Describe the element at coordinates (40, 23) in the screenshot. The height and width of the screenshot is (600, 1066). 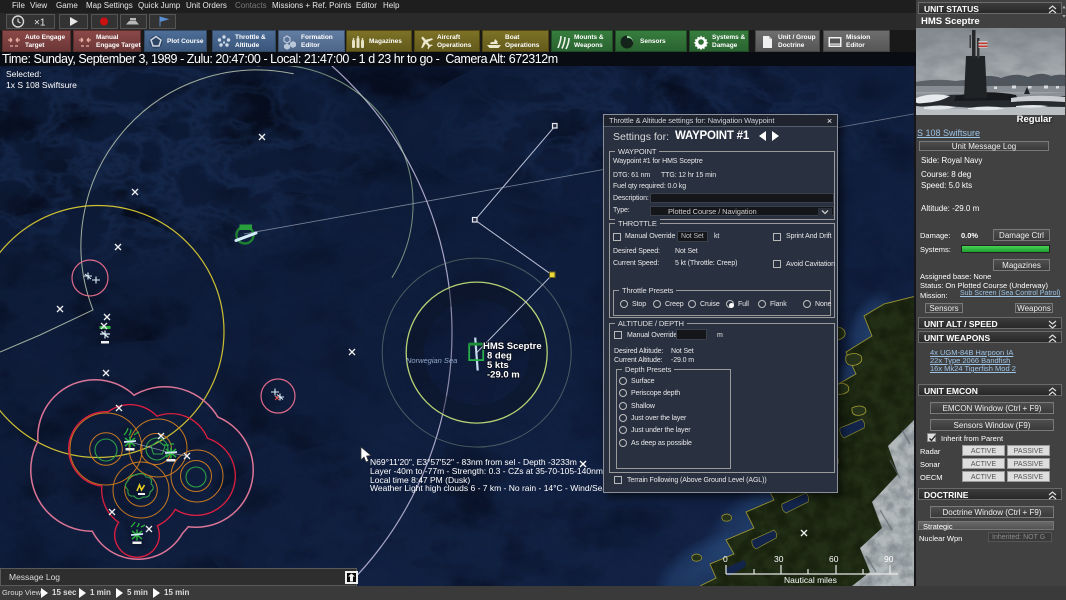
I see `svg-text: ×1` at that location.